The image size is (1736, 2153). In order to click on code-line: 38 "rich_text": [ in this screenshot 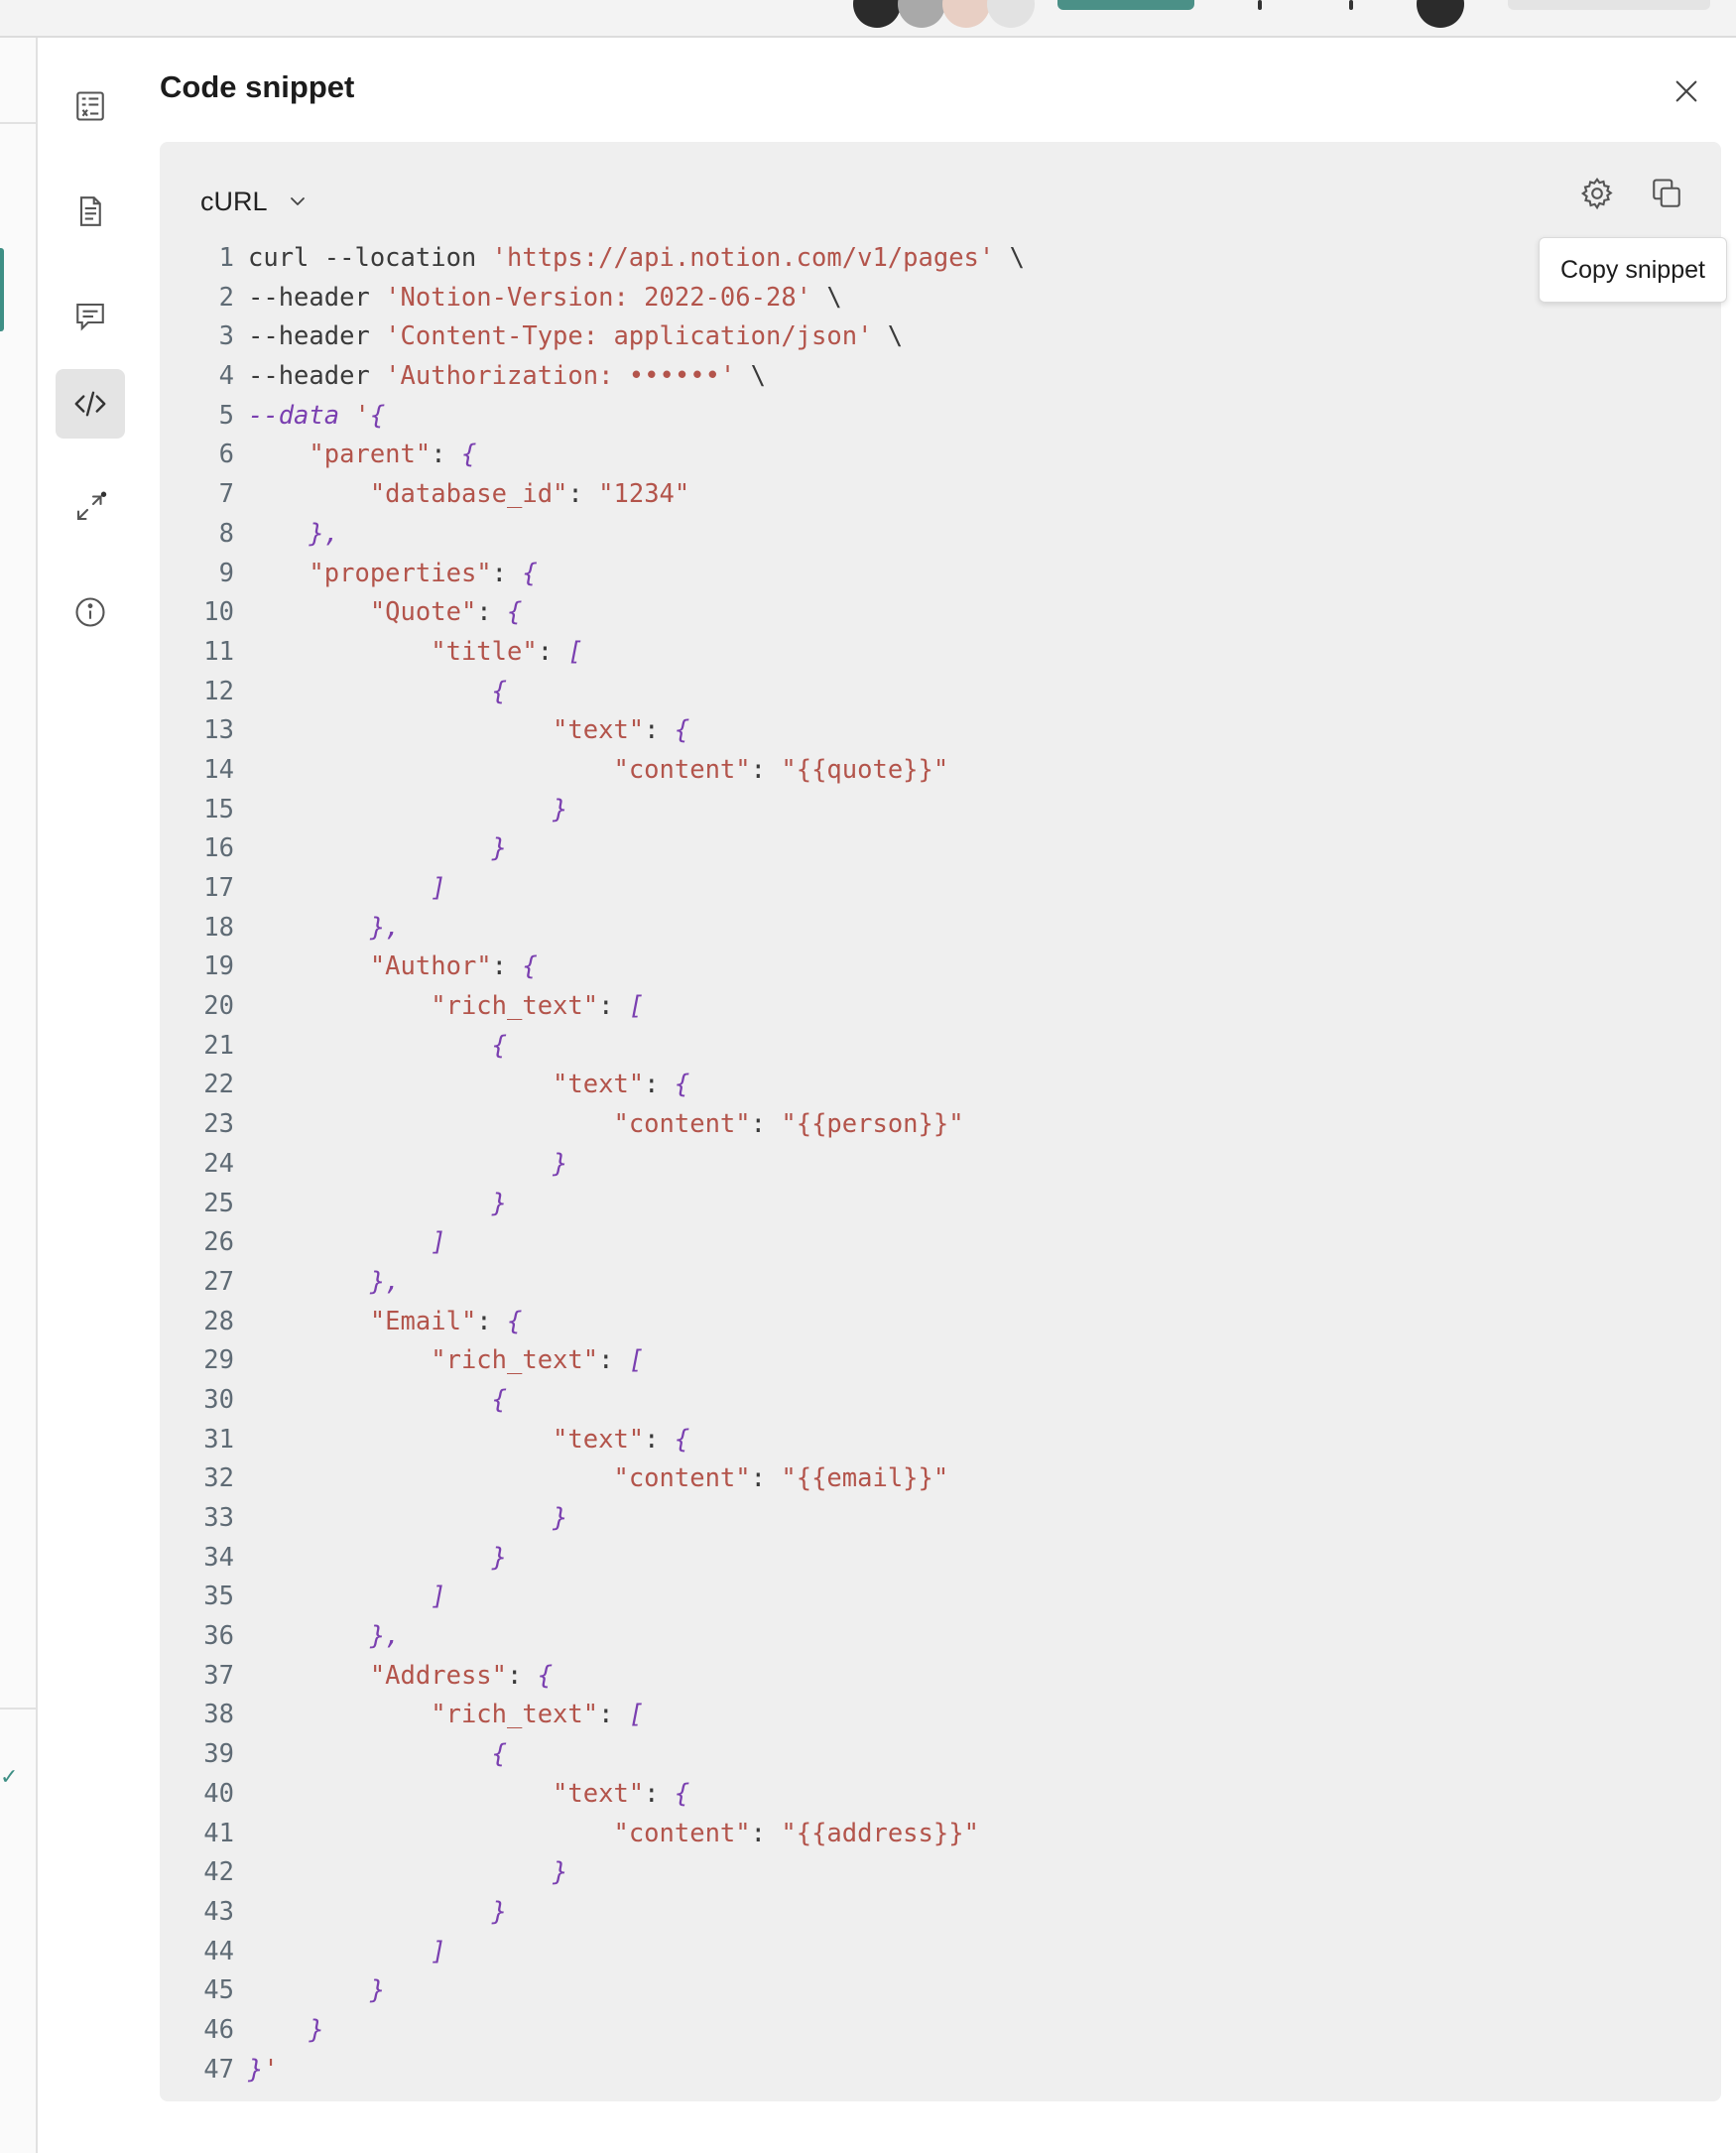, I will do `click(944, 1715)`.